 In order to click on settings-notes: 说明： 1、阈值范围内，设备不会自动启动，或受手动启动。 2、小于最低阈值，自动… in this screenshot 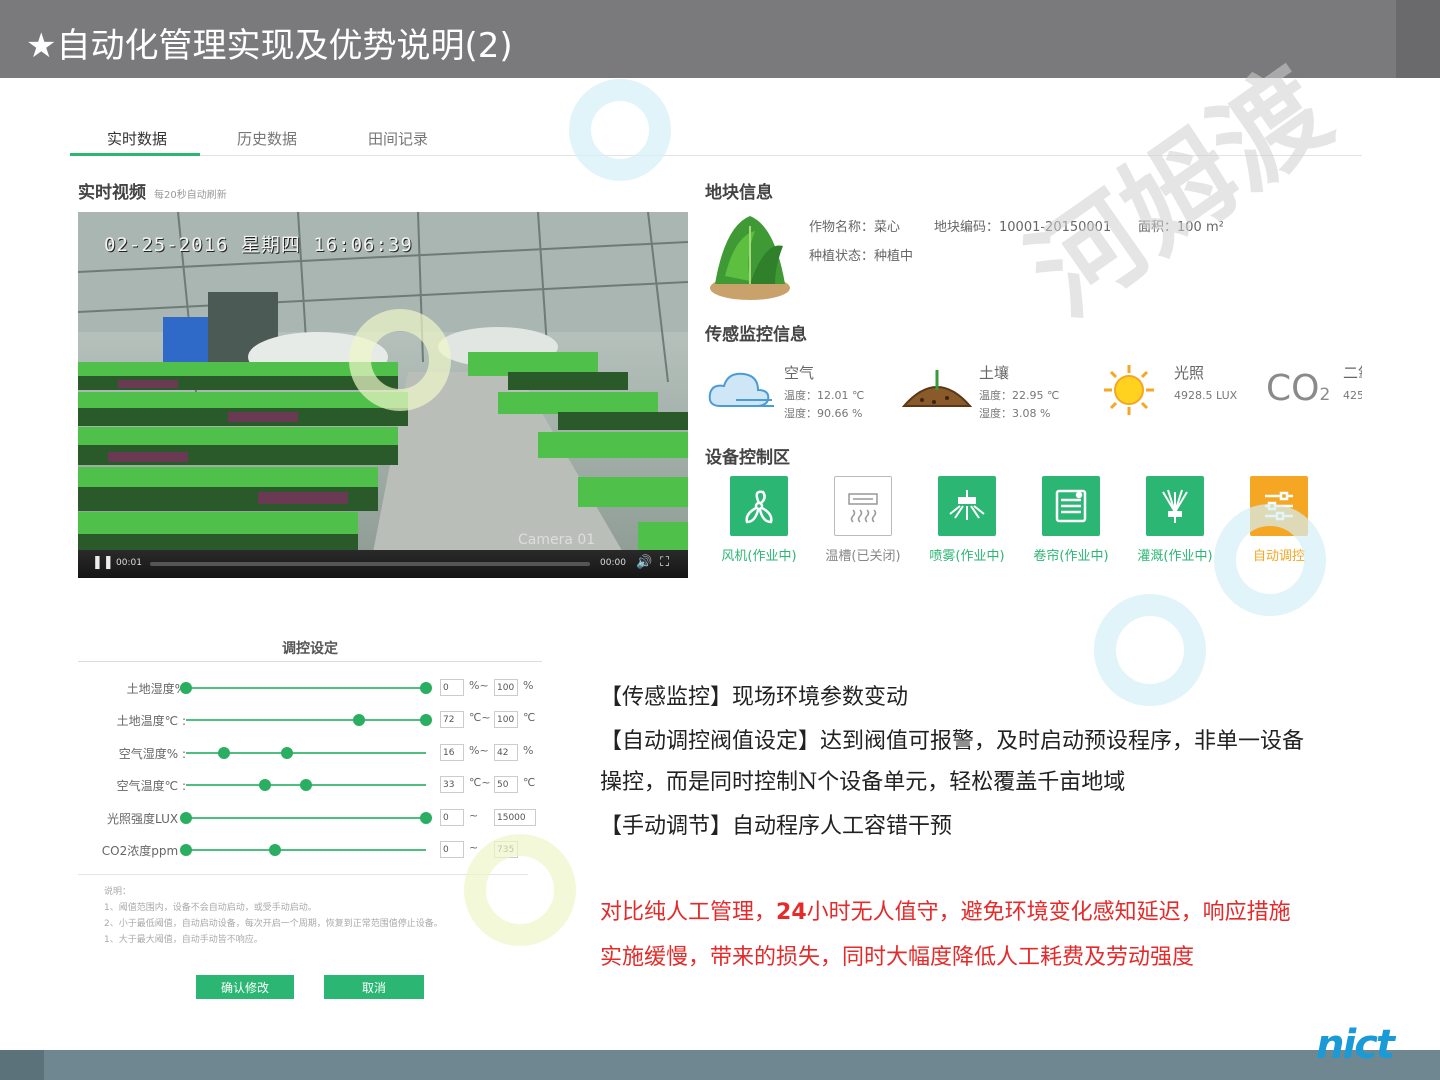, I will do `click(273, 916)`.